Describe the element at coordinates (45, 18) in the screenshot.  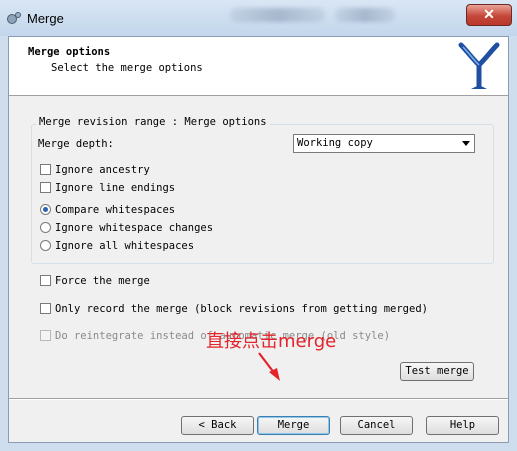
I see `window-title: Merge` at that location.